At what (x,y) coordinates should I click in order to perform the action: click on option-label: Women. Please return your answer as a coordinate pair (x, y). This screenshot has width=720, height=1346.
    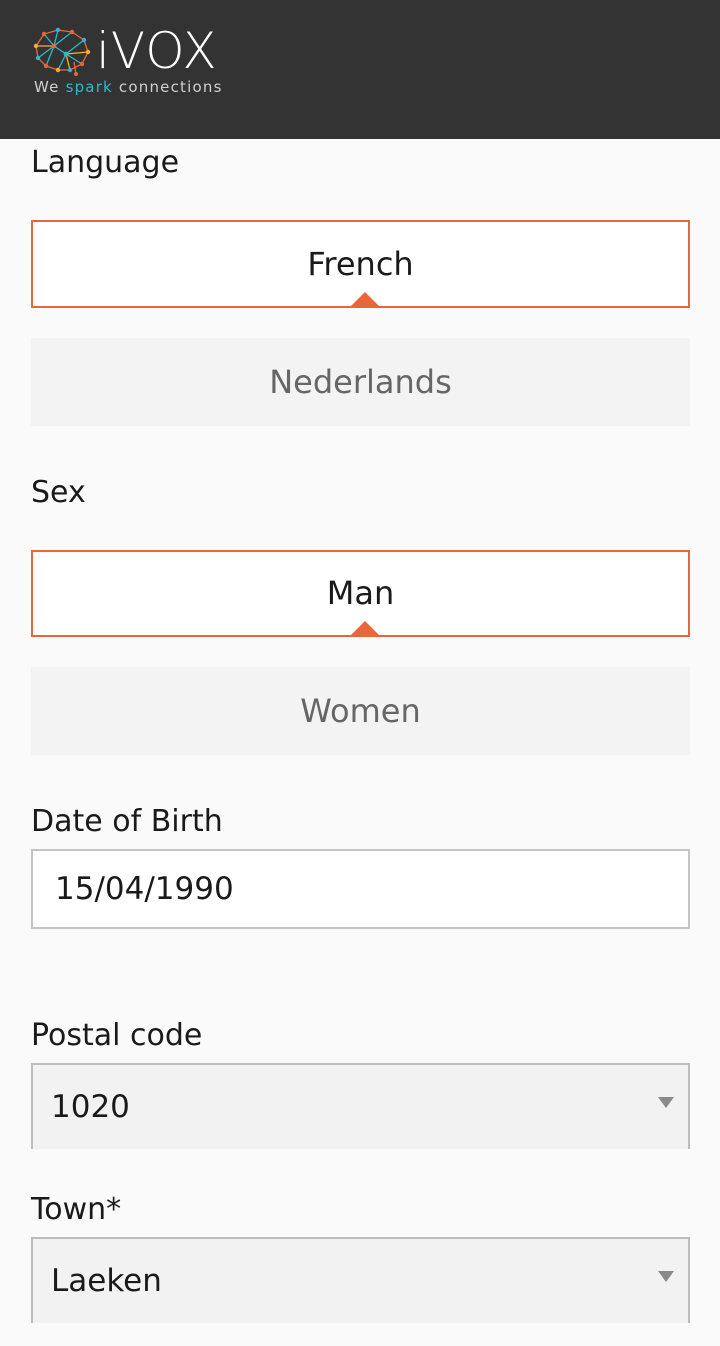
    Looking at the image, I should click on (360, 711).